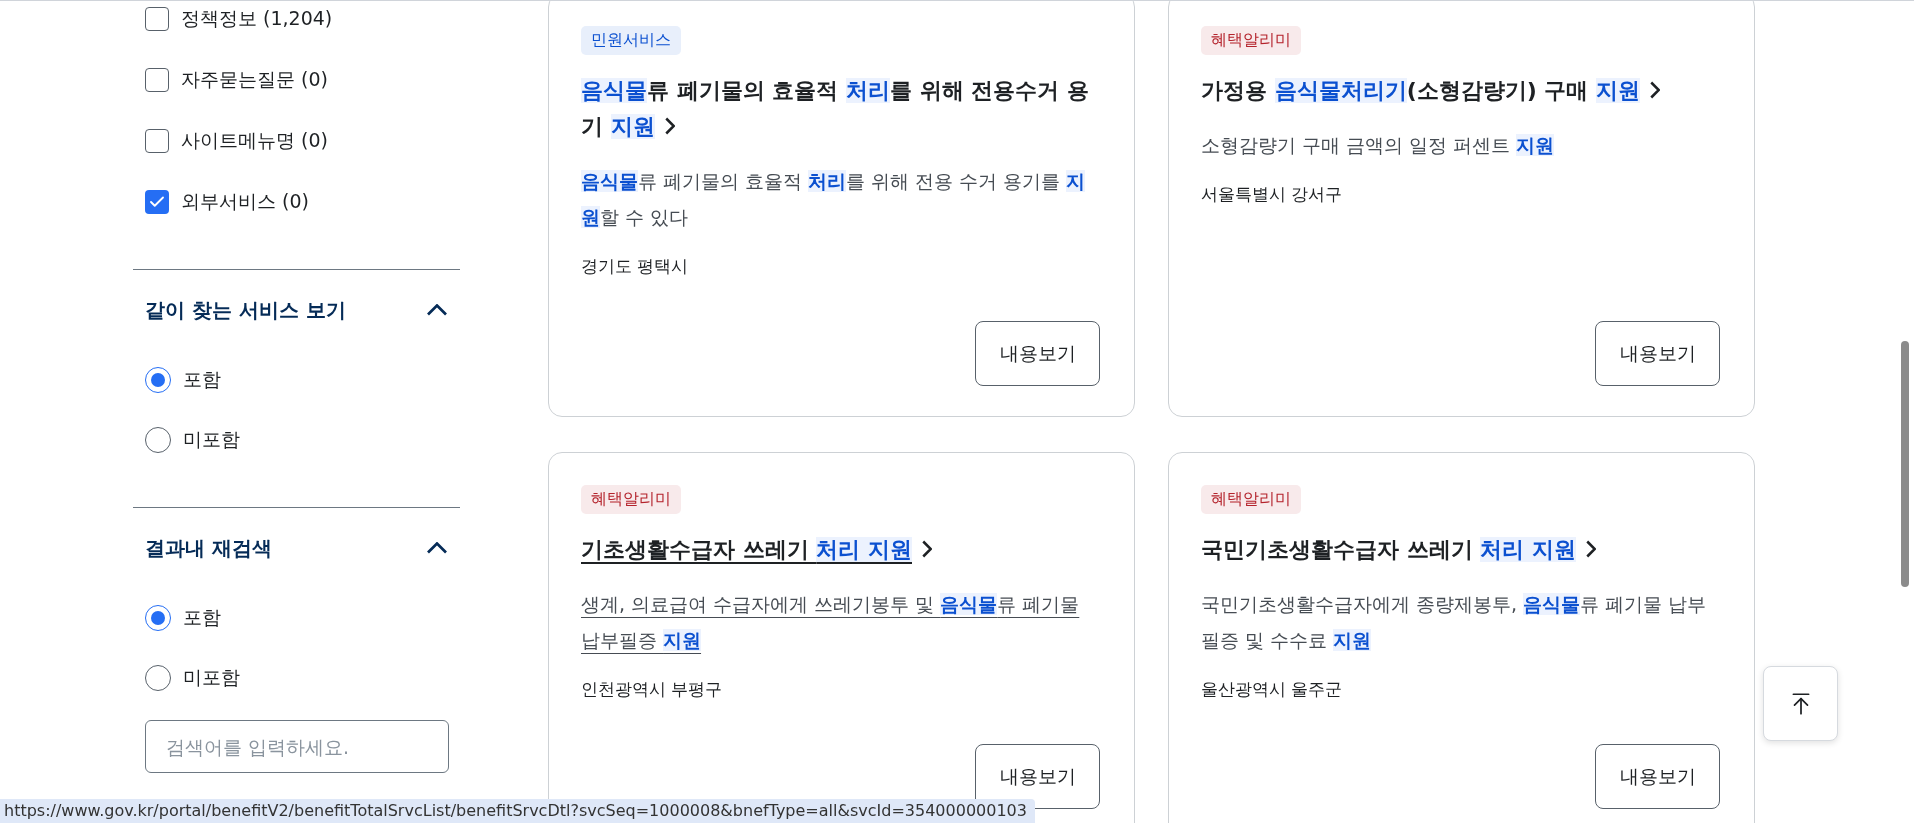  Describe the element at coordinates (297, 746) in the screenshot. I see `search-field: 검색어를 입력하세요.` at that location.